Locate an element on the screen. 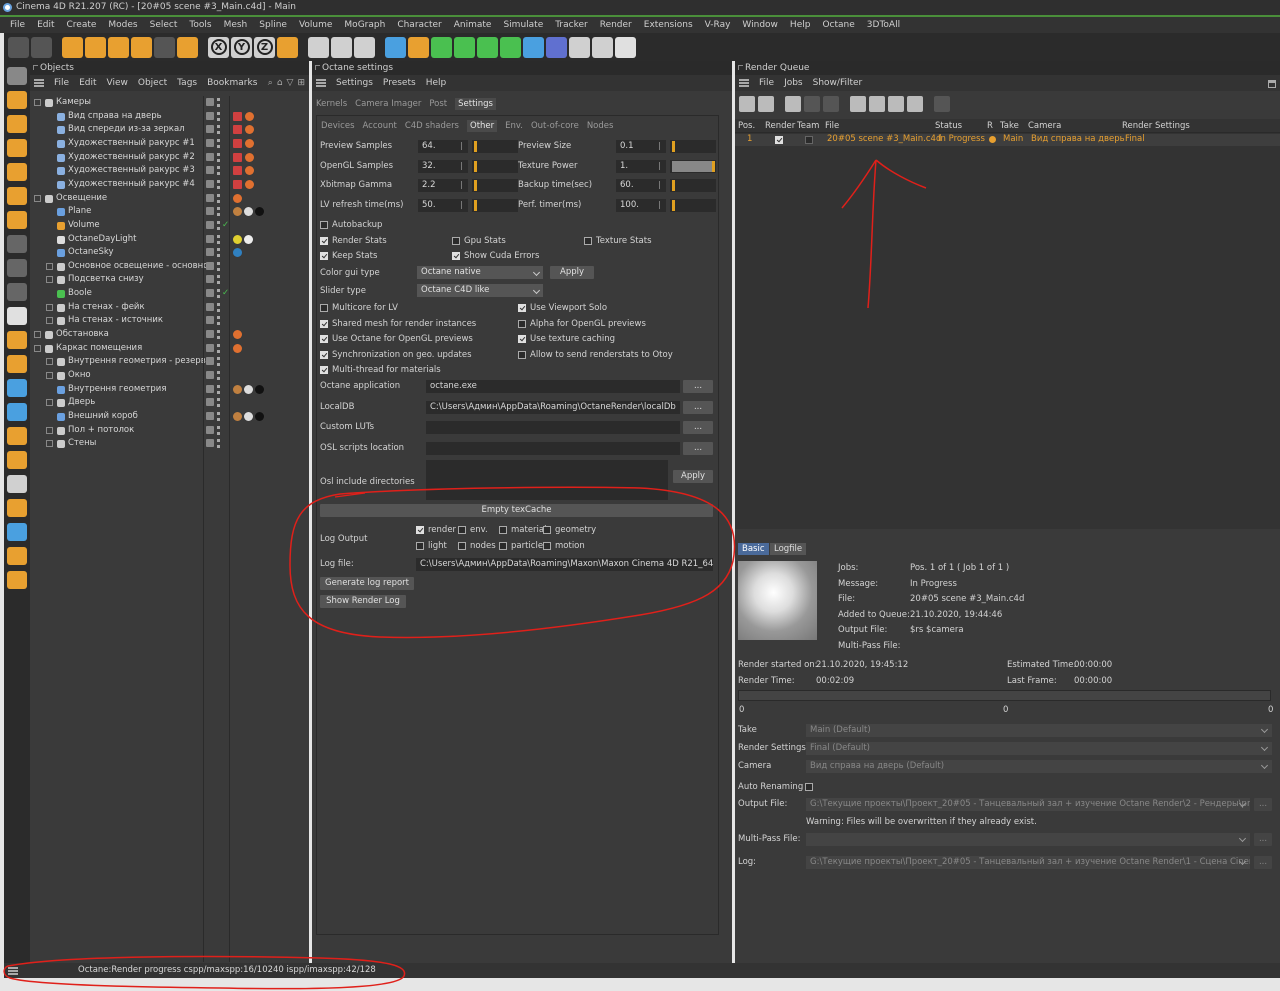  column-header-r: R is located at coordinates (990, 126).